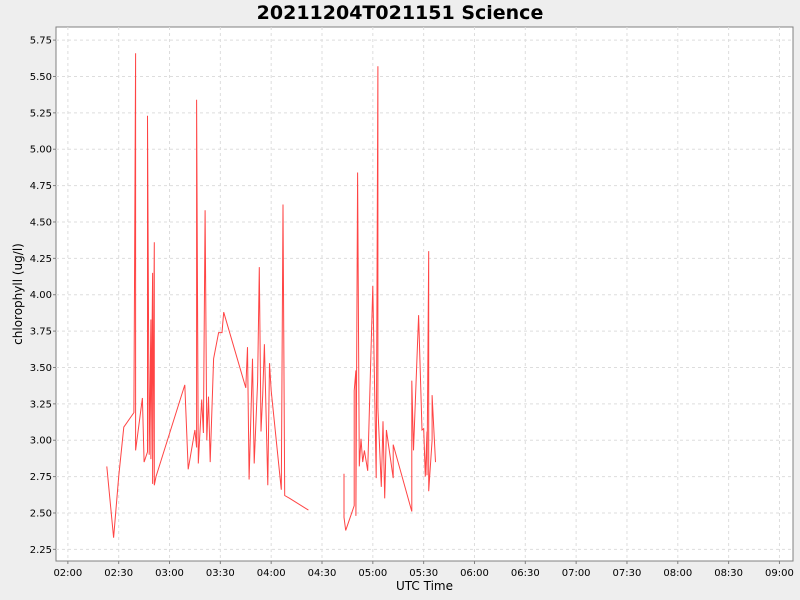 The width and height of the screenshot is (800, 600). Describe the element at coordinates (67, 573) in the screenshot. I see `x-tick-label: 02:00` at that location.